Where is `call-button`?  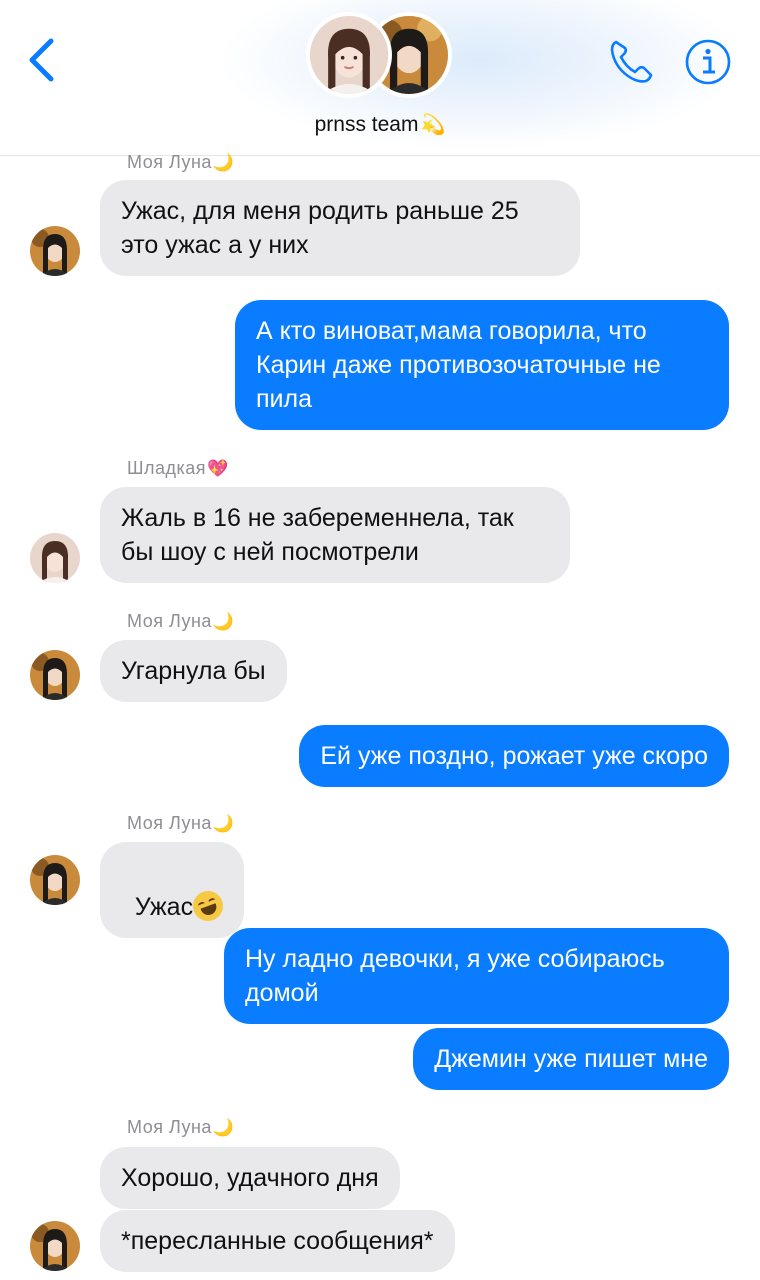
call-button is located at coordinates (631, 61).